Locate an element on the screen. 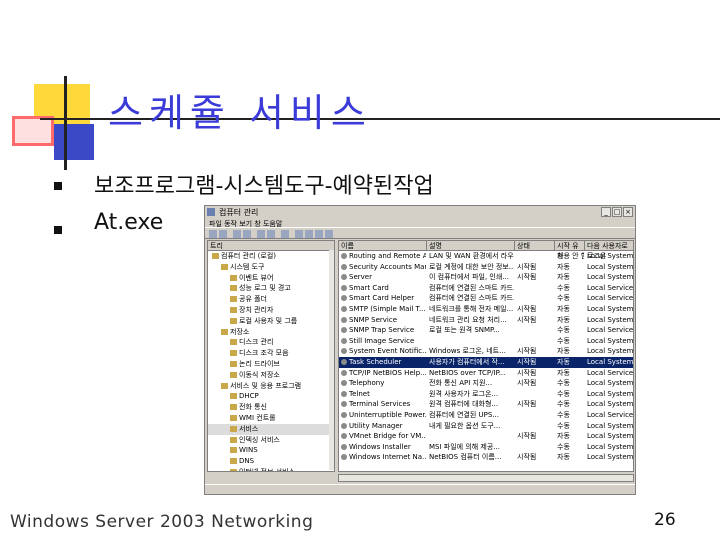 Image resolution: width=720 pixels, height=540 pixels. stop-service-icon is located at coordinates (309, 234).